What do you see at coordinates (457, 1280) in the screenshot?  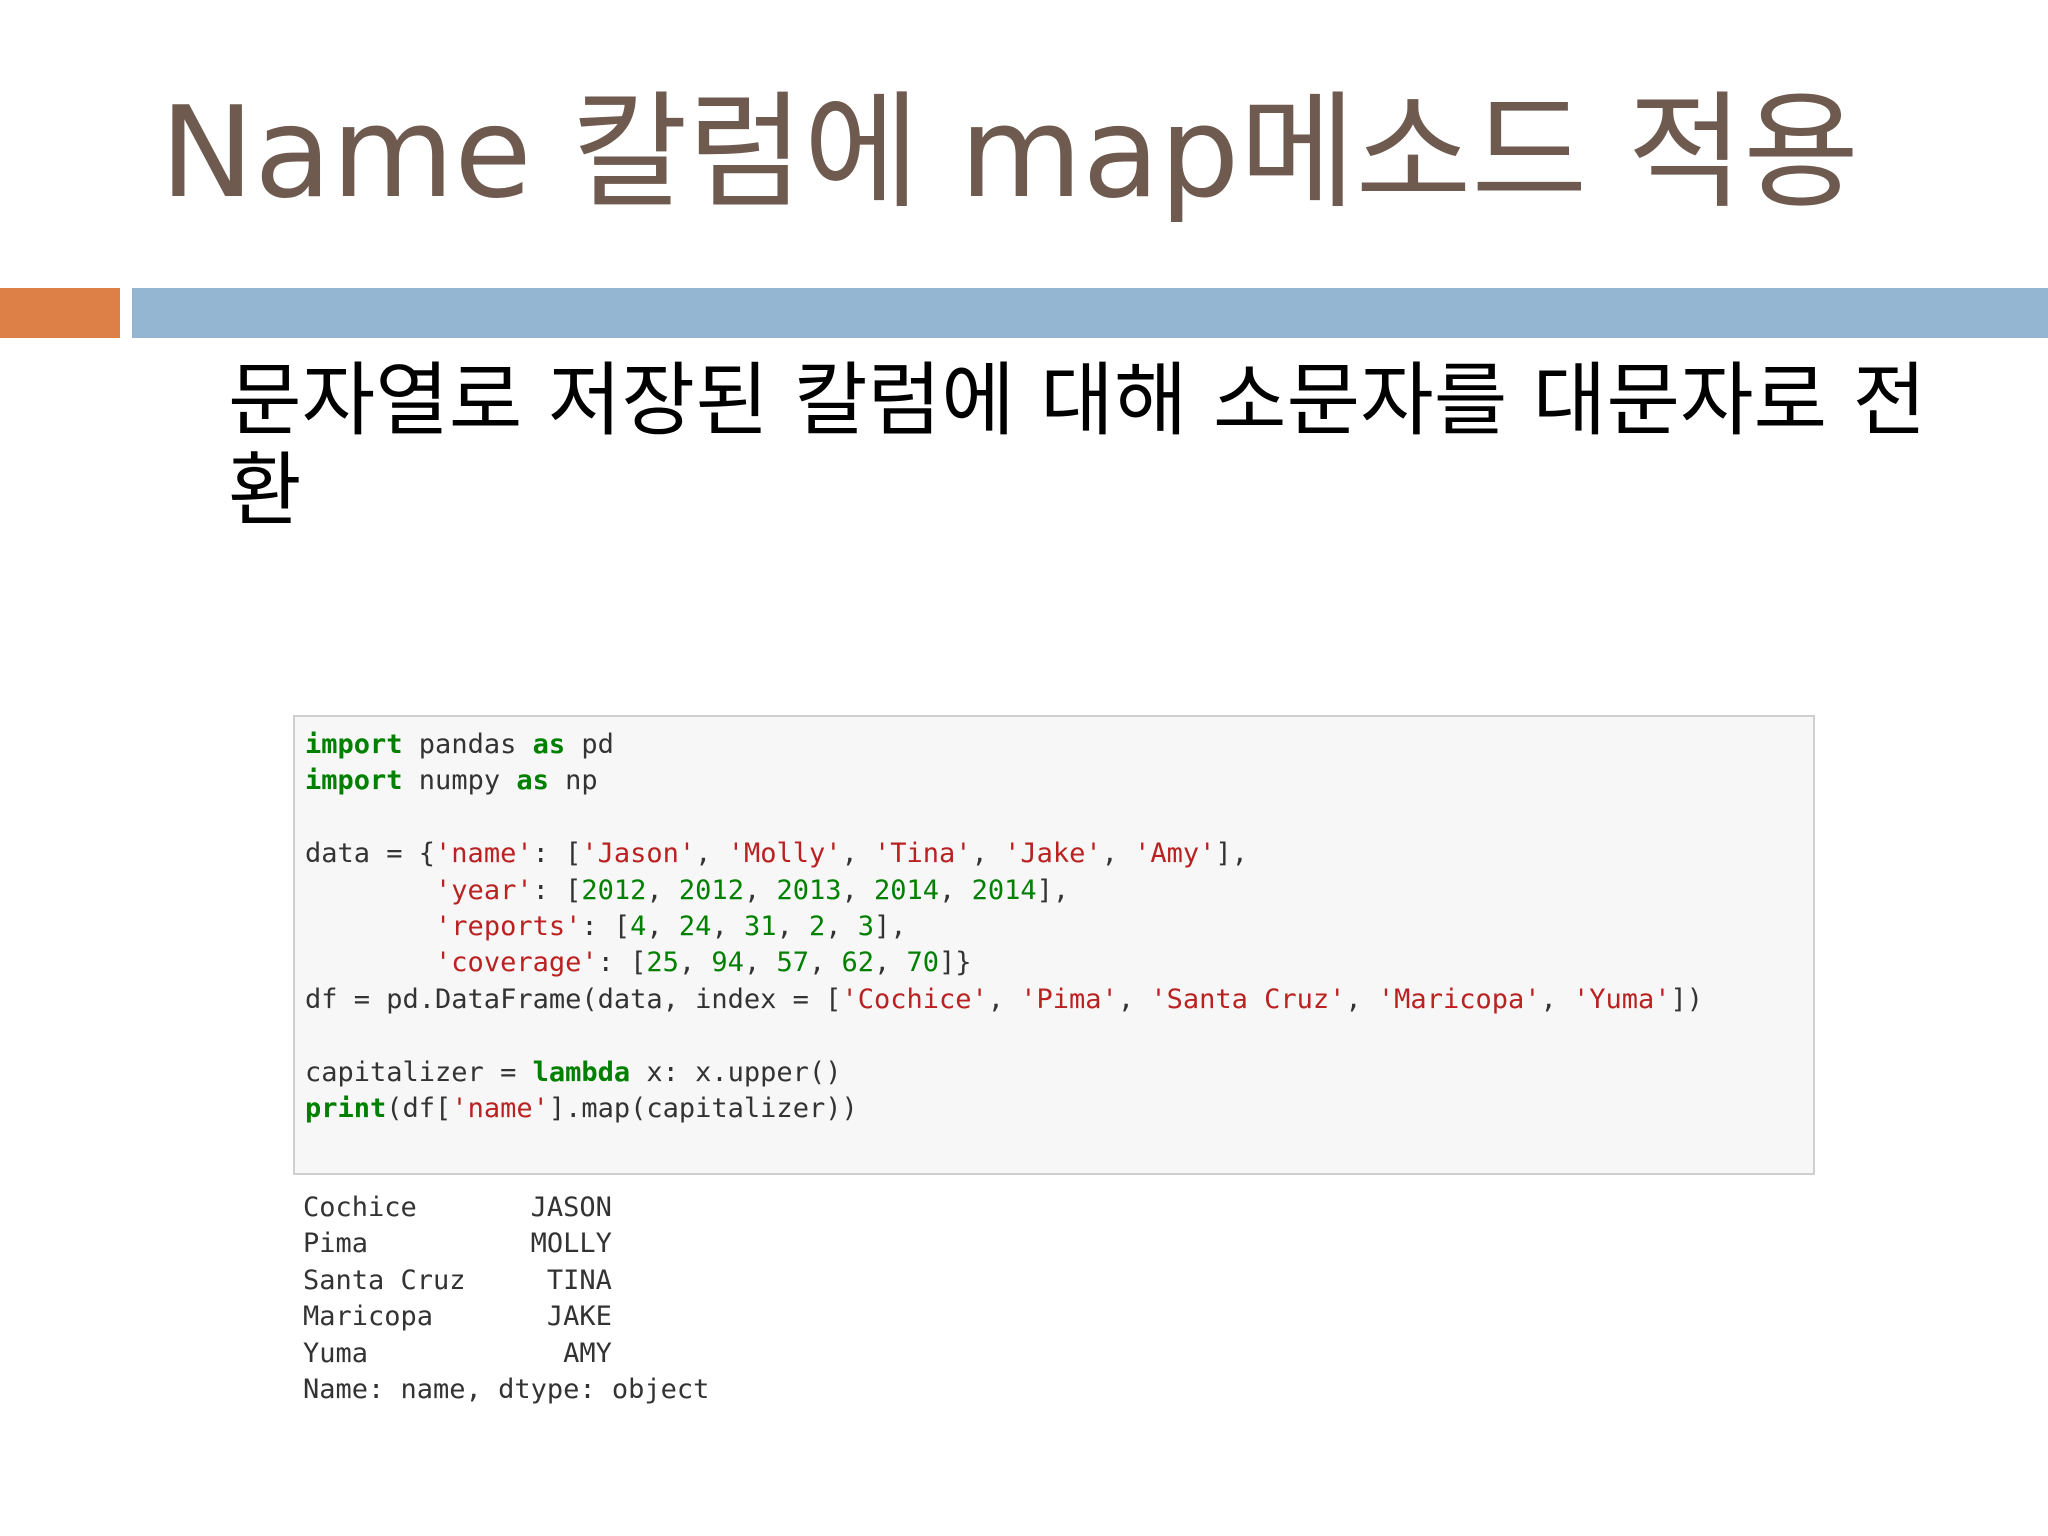 I see `output-line: Santa Cruz TINA` at bounding box center [457, 1280].